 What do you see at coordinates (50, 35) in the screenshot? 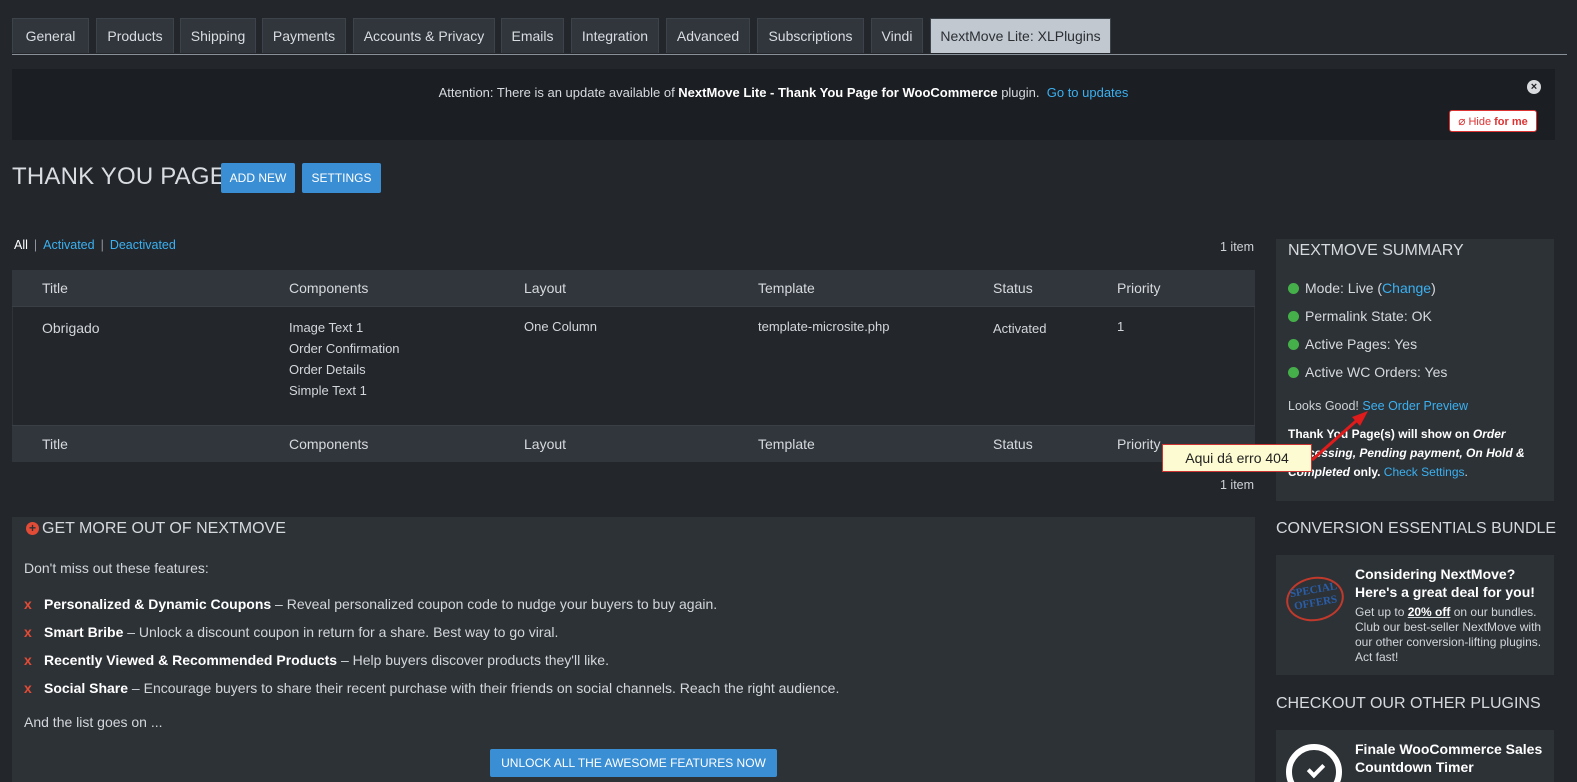
I see `tab-general: General` at bounding box center [50, 35].